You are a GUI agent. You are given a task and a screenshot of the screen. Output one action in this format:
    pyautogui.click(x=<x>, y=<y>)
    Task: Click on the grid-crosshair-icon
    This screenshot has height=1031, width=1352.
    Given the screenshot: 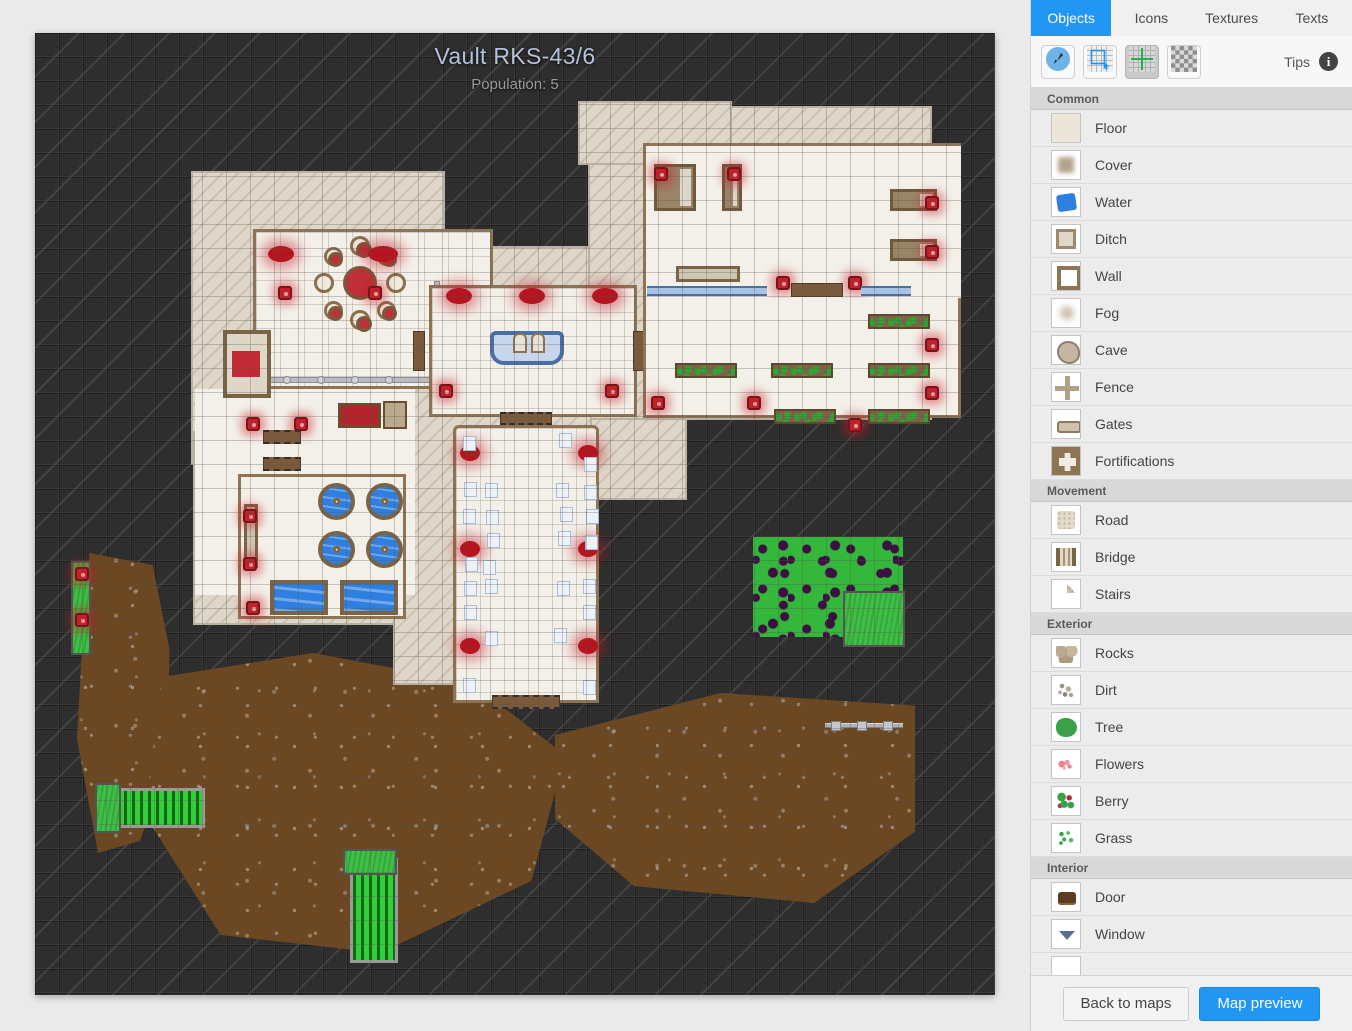 What is the action you would take?
    pyautogui.click(x=1142, y=61)
    